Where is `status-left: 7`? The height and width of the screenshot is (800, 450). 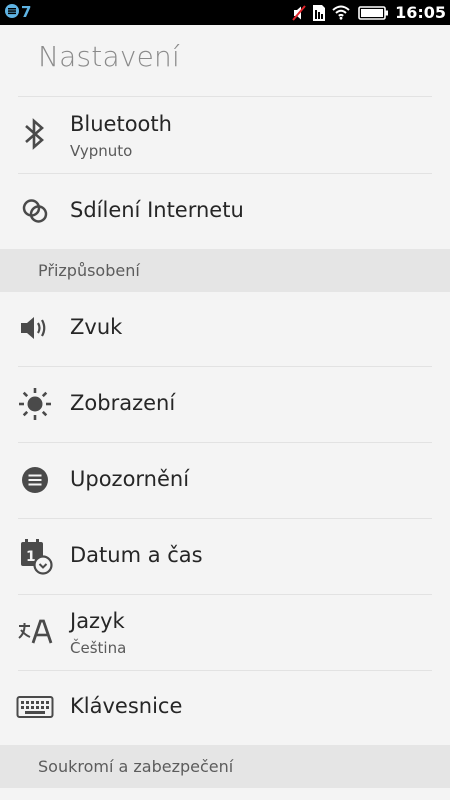
status-left: 7 is located at coordinates (17, 12).